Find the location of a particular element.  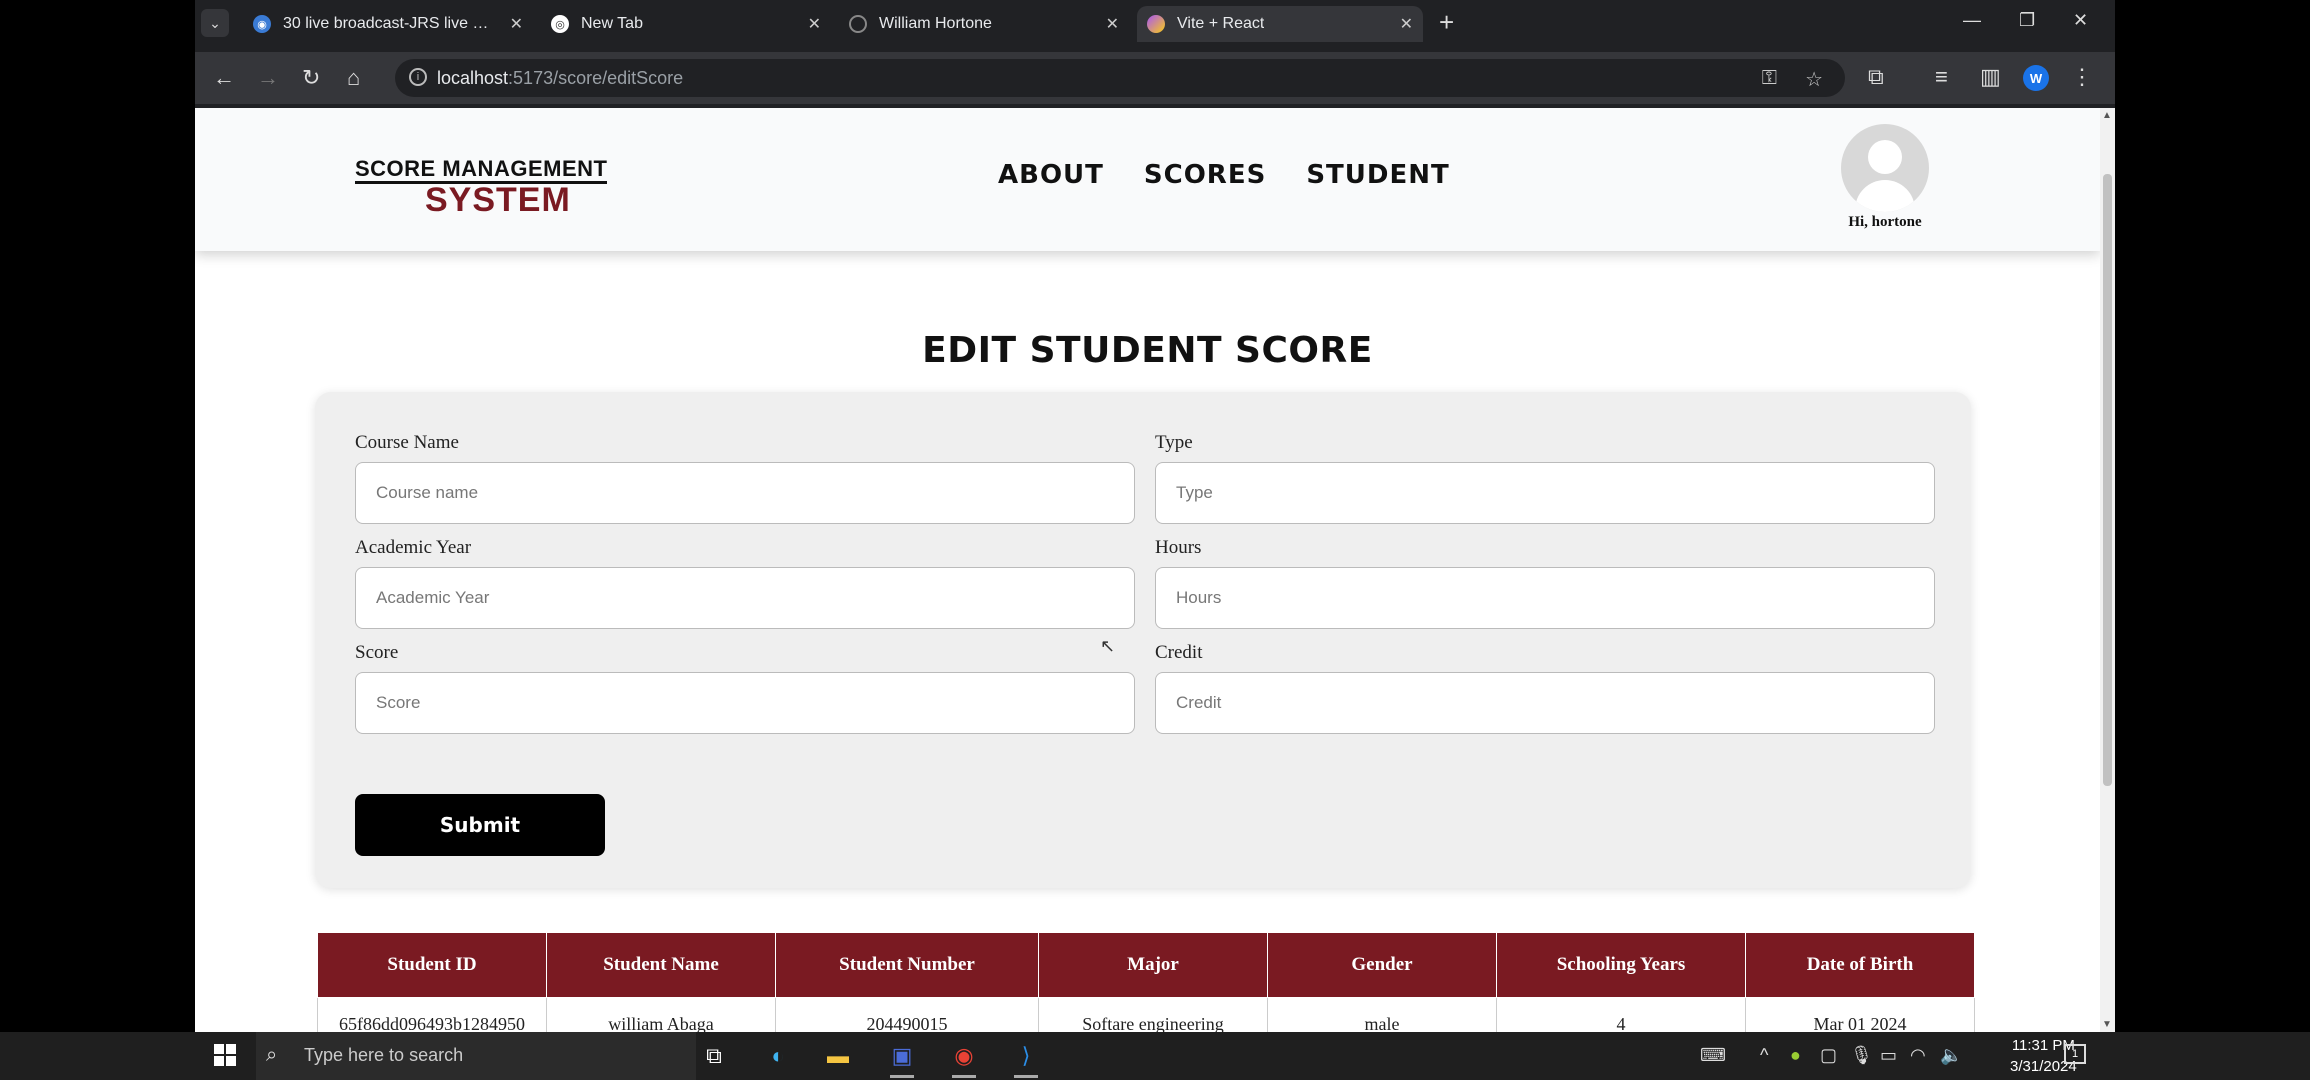

scroll-up-icon: ▲ is located at coordinates (2107, 115).